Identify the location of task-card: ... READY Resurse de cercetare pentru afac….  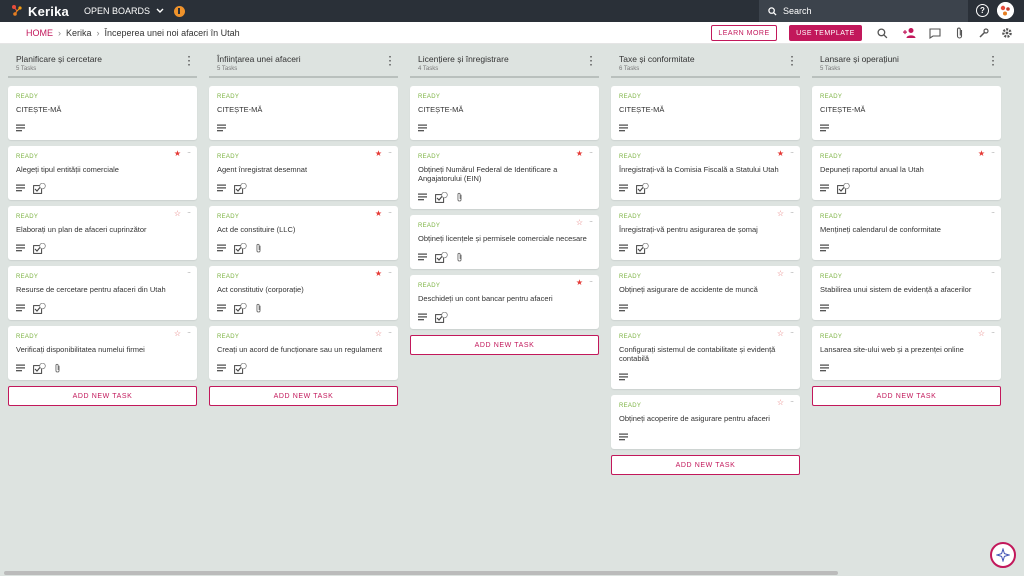
(102, 293).